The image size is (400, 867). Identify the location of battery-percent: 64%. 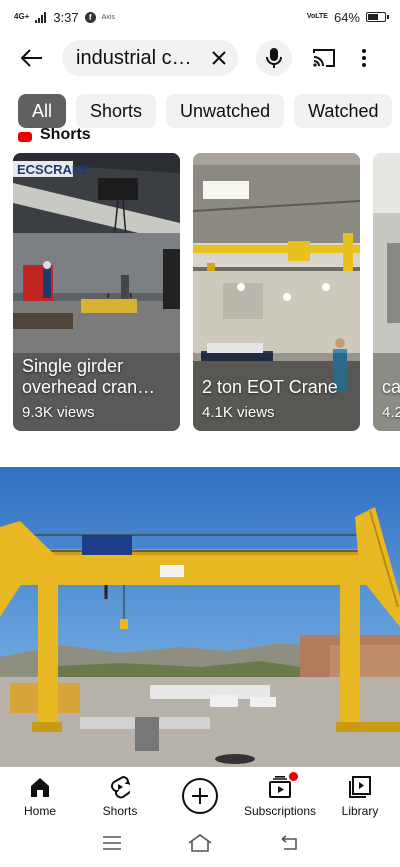
(346, 17).